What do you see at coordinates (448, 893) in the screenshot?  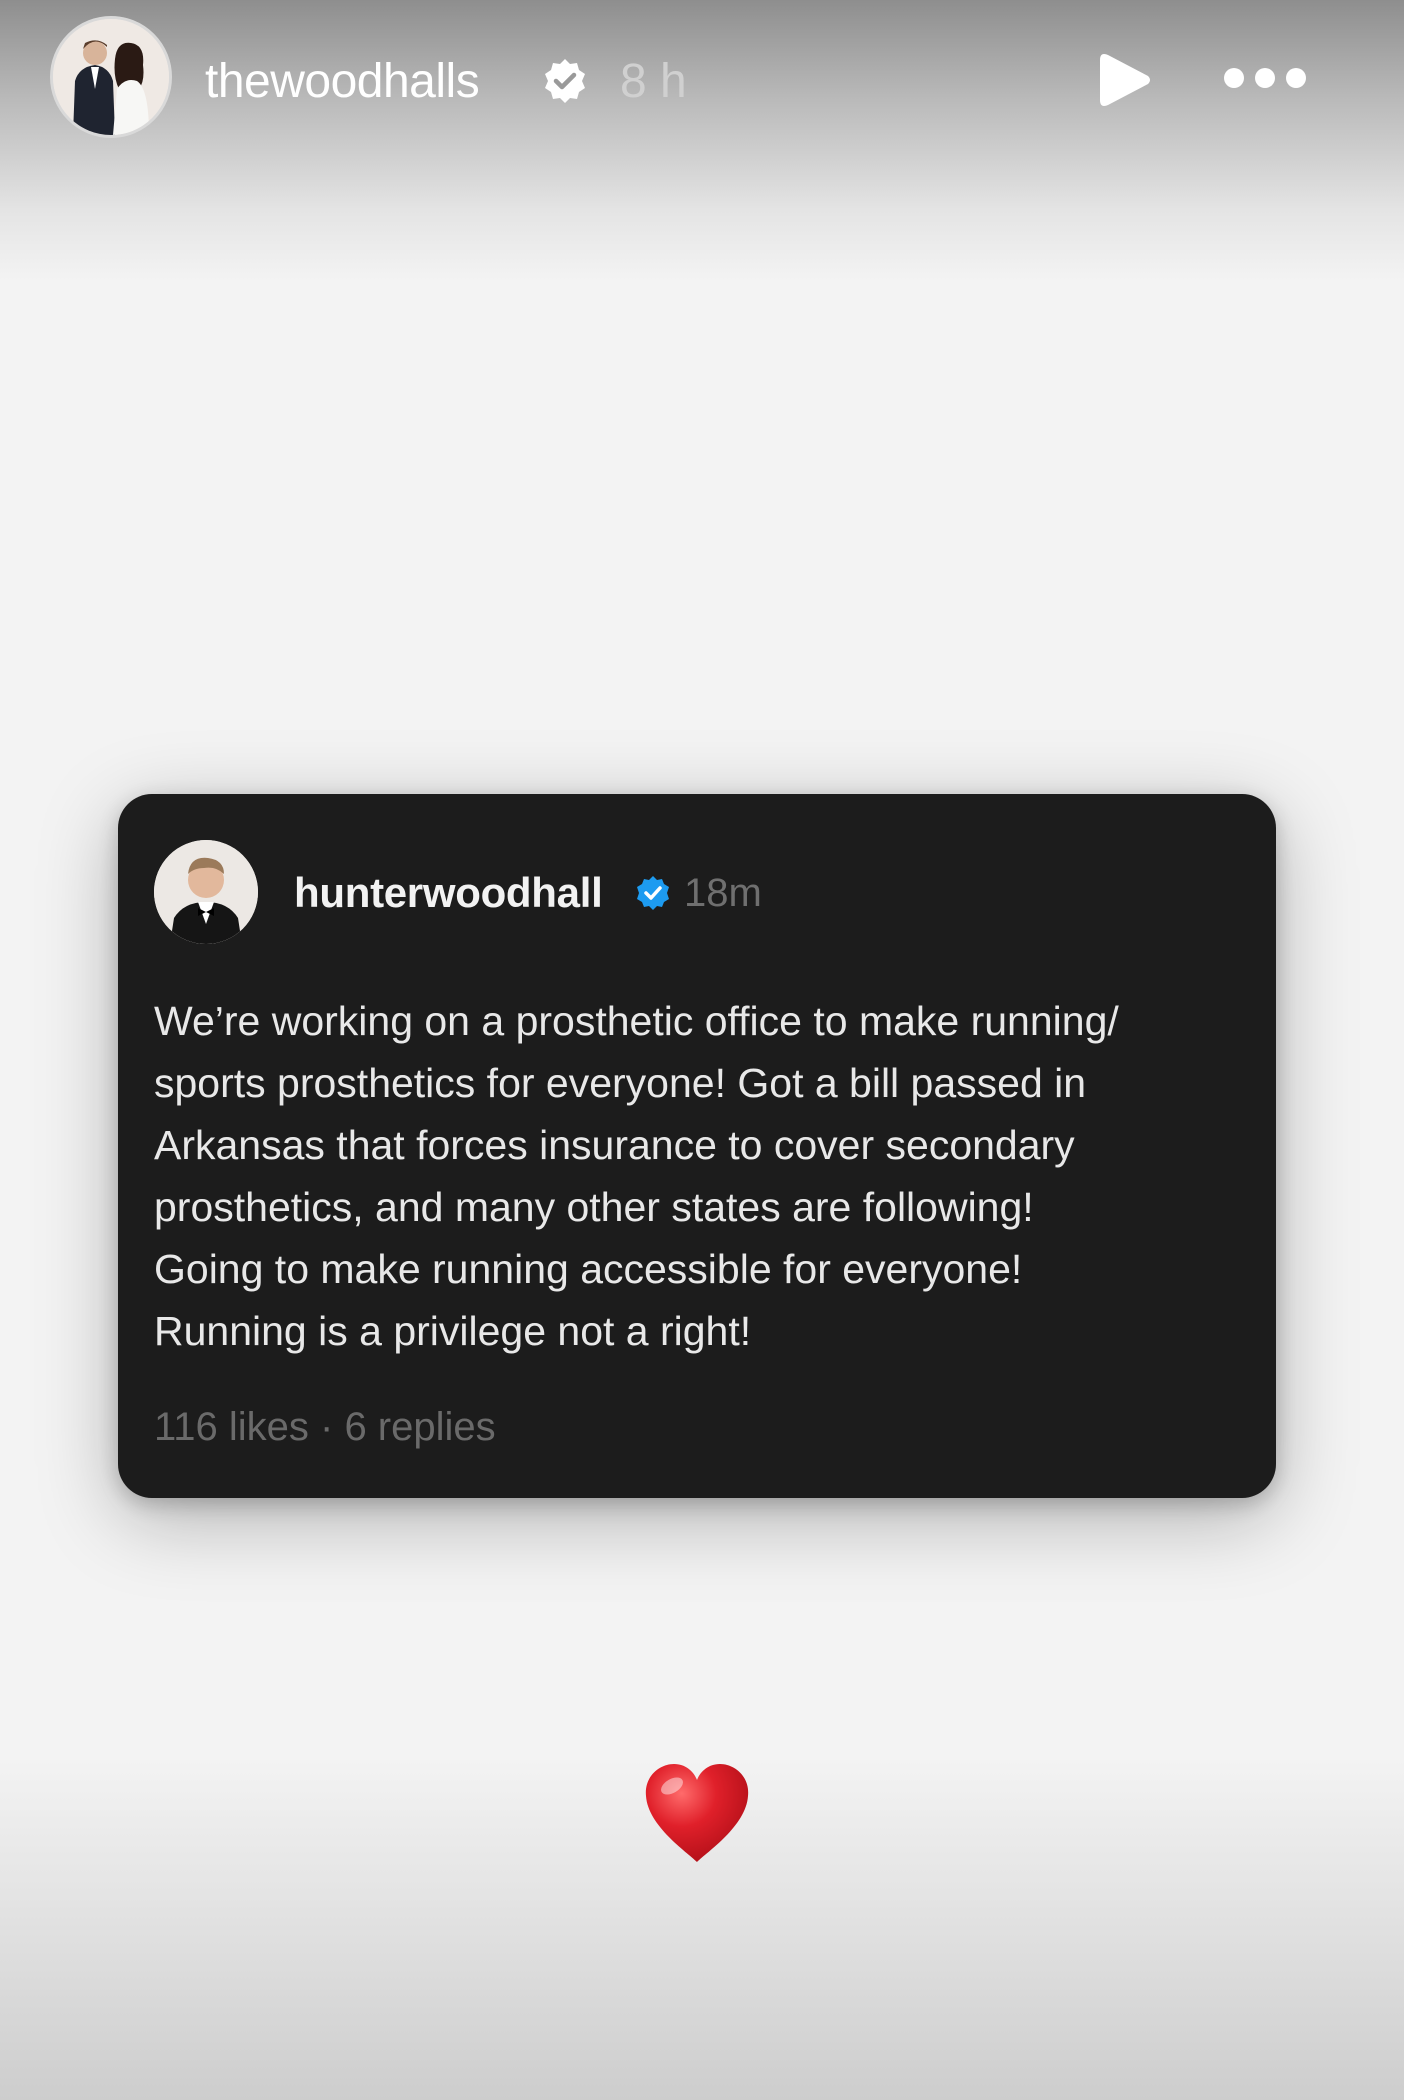 I see `post-author-username: hunterwoodhall` at bounding box center [448, 893].